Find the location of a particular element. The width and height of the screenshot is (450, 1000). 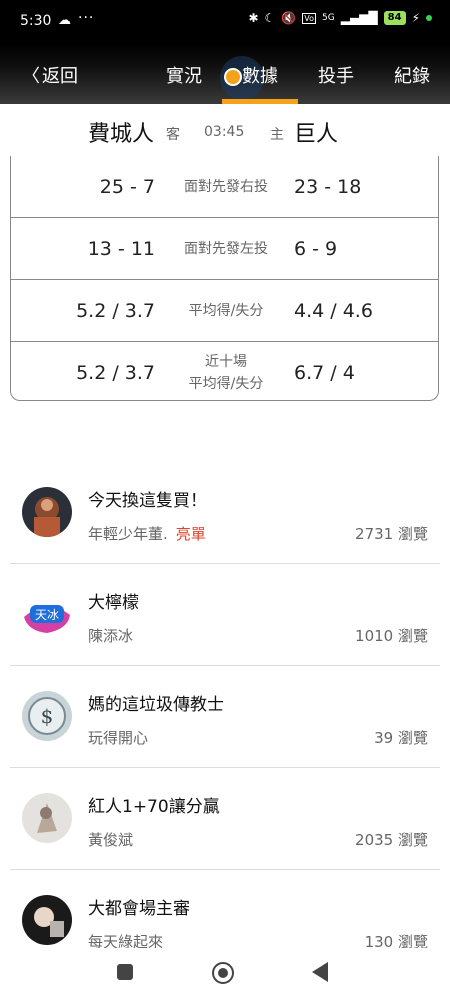

tab-live: 實況 is located at coordinates (184, 75).